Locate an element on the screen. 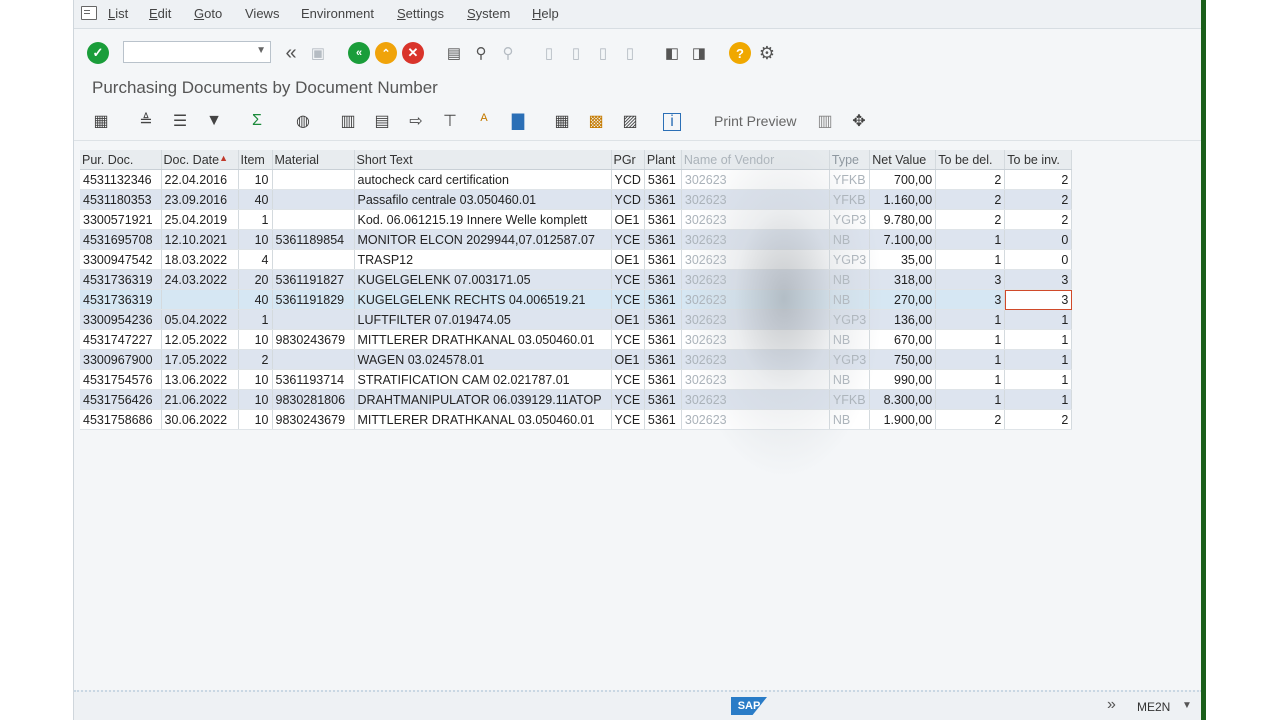 The image size is (1280, 720). status-expand-icon: » is located at coordinates (1111, 705).